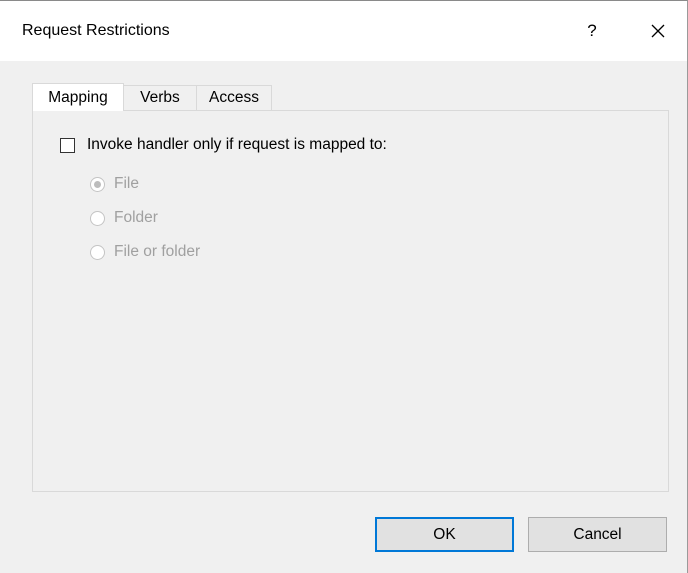 Image resolution: width=688 pixels, height=573 pixels. Describe the element at coordinates (234, 97) in the screenshot. I see `tab-access: Access` at that location.